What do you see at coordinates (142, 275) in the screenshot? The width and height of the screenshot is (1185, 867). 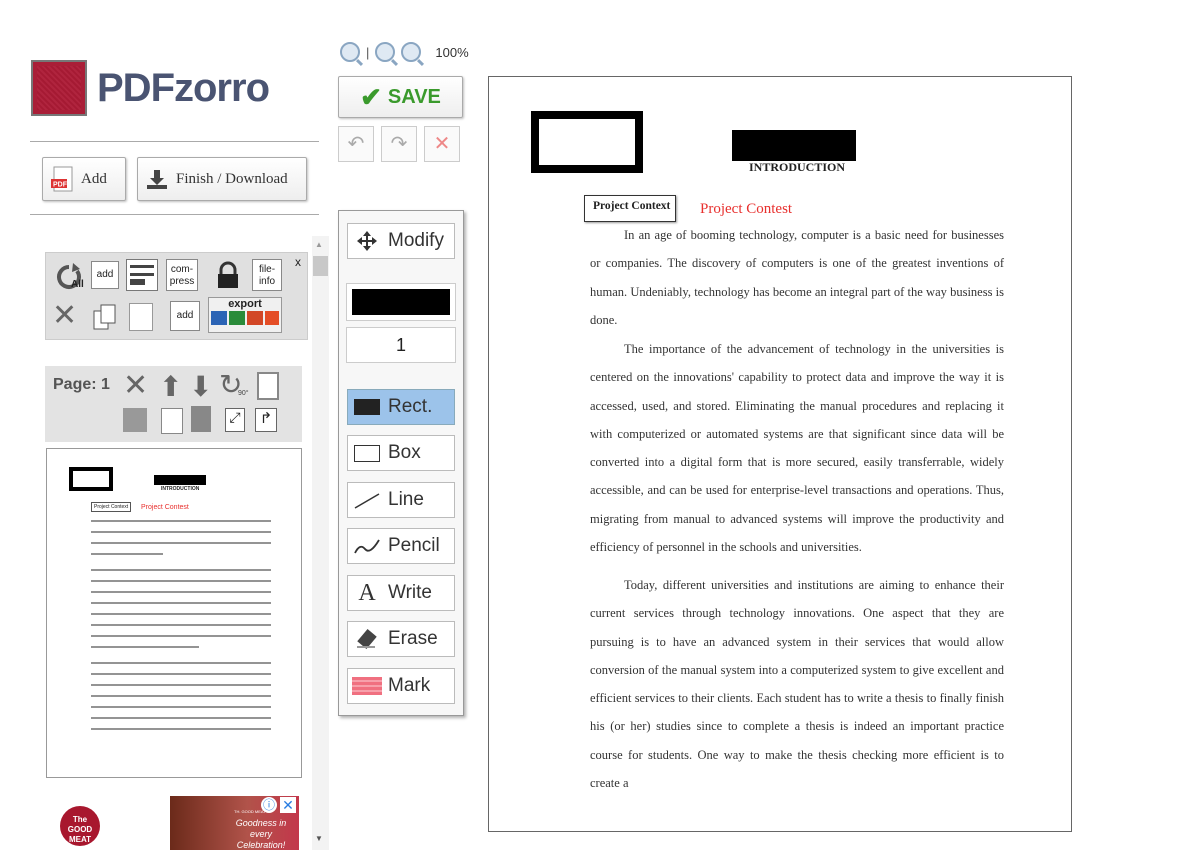 I see `insert-page-icon` at bounding box center [142, 275].